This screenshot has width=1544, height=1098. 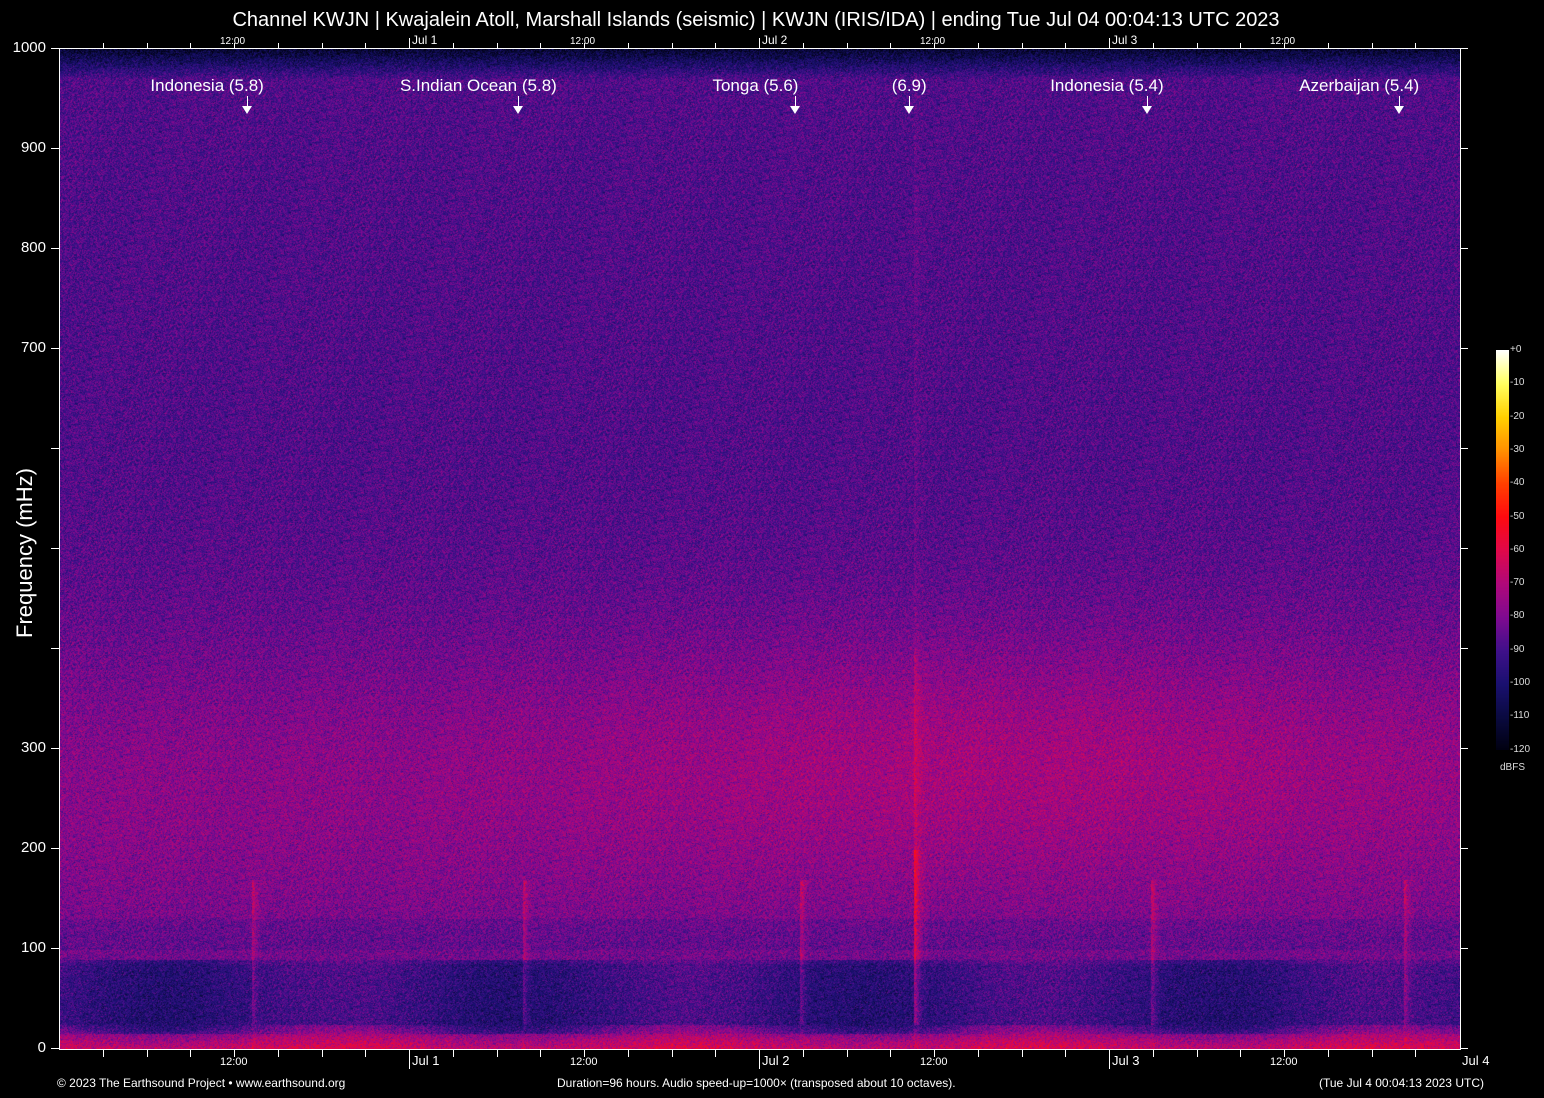 What do you see at coordinates (1517, 483) in the screenshot?
I see `colorbar-tick-label: -40` at bounding box center [1517, 483].